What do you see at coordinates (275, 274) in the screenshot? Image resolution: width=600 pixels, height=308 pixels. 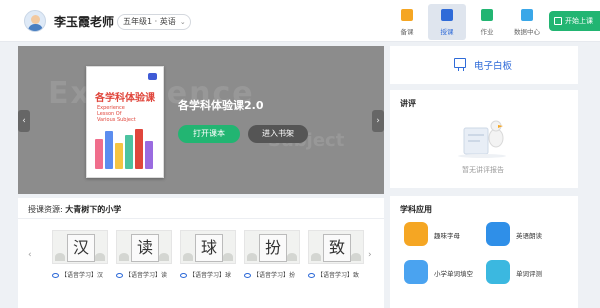 I see `resource-caption: 【语音学习】扮` at bounding box center [275, 274].